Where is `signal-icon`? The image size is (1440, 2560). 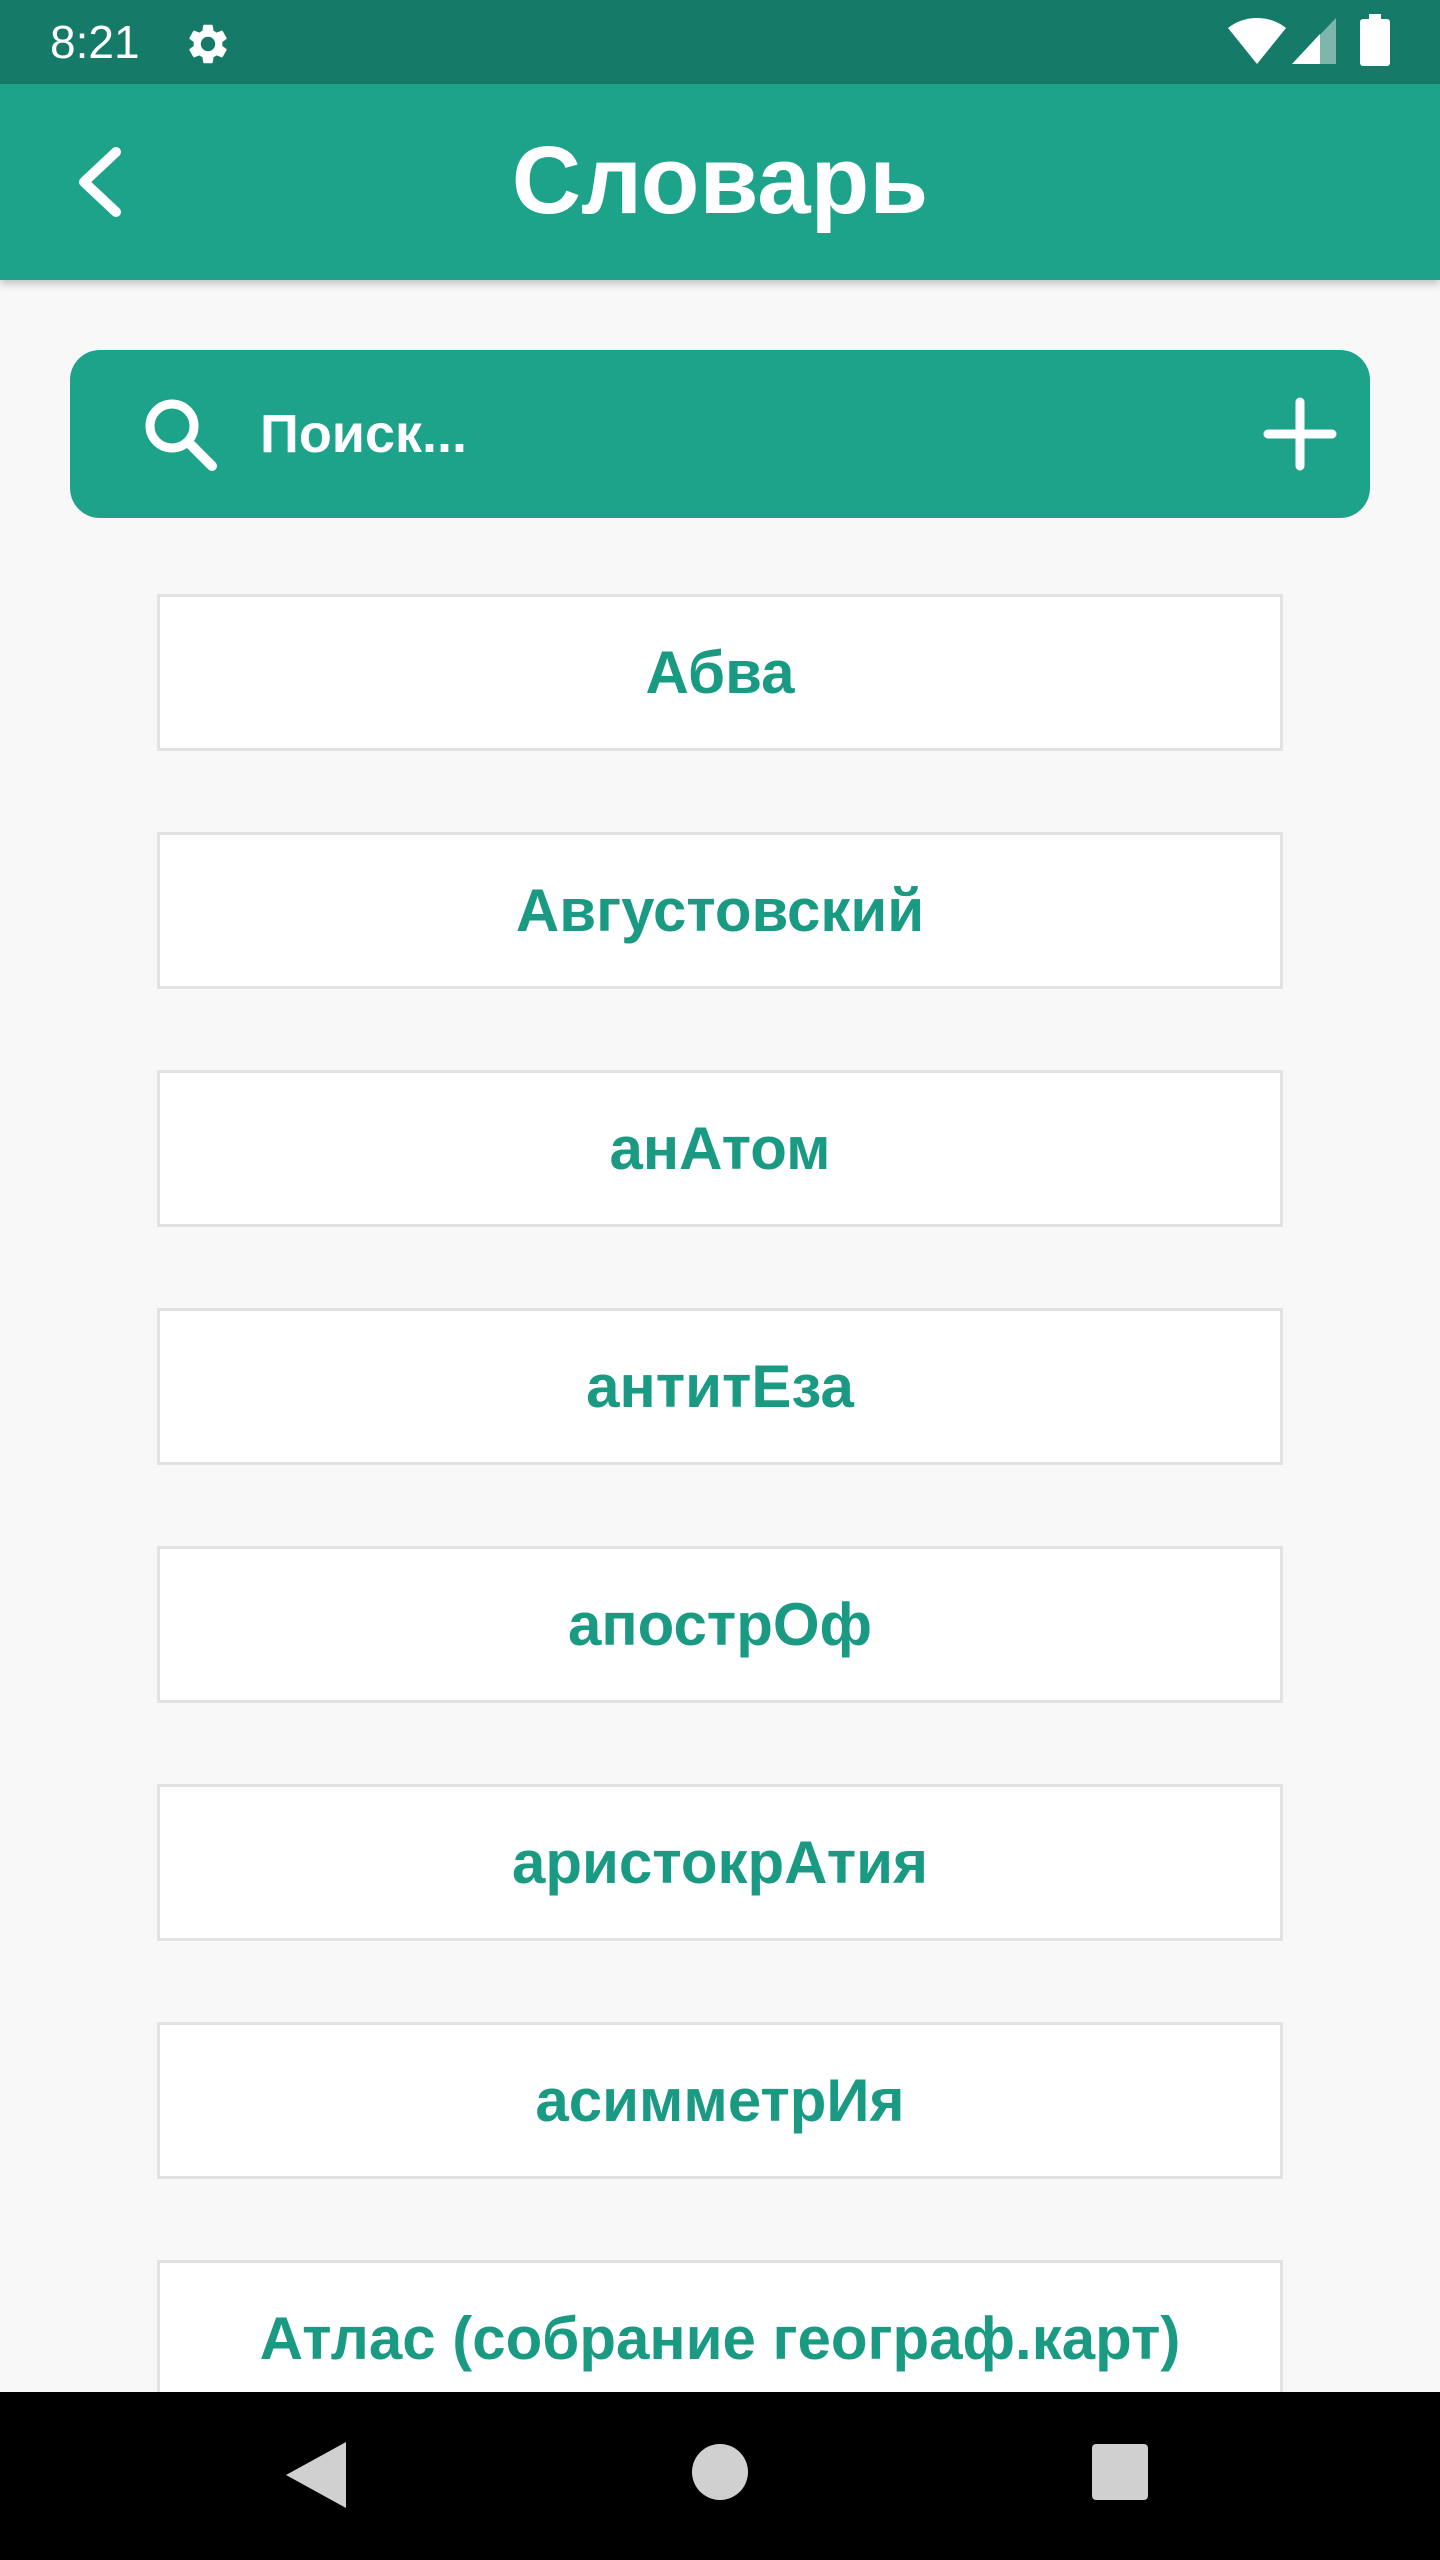 signal-icon is located at coordinates (1314, 41).